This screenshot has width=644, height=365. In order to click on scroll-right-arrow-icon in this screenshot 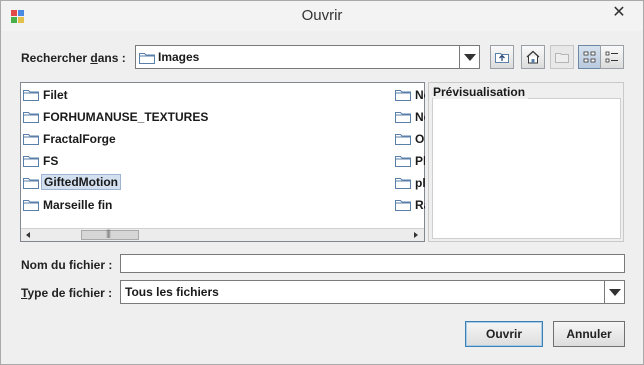, I will do `click(415, 235)`.